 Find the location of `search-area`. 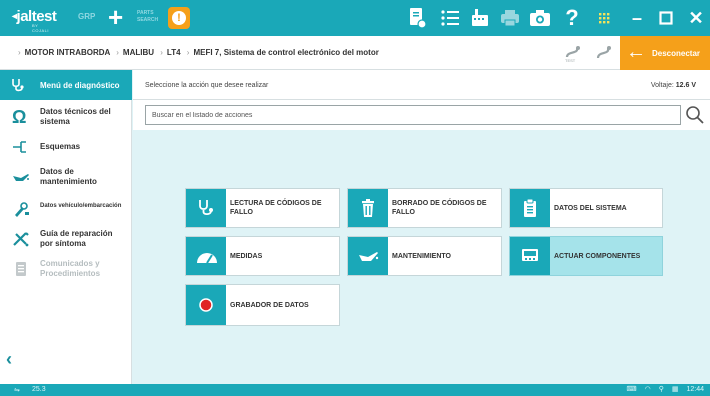

search-area is located at coordinates (421, 115).